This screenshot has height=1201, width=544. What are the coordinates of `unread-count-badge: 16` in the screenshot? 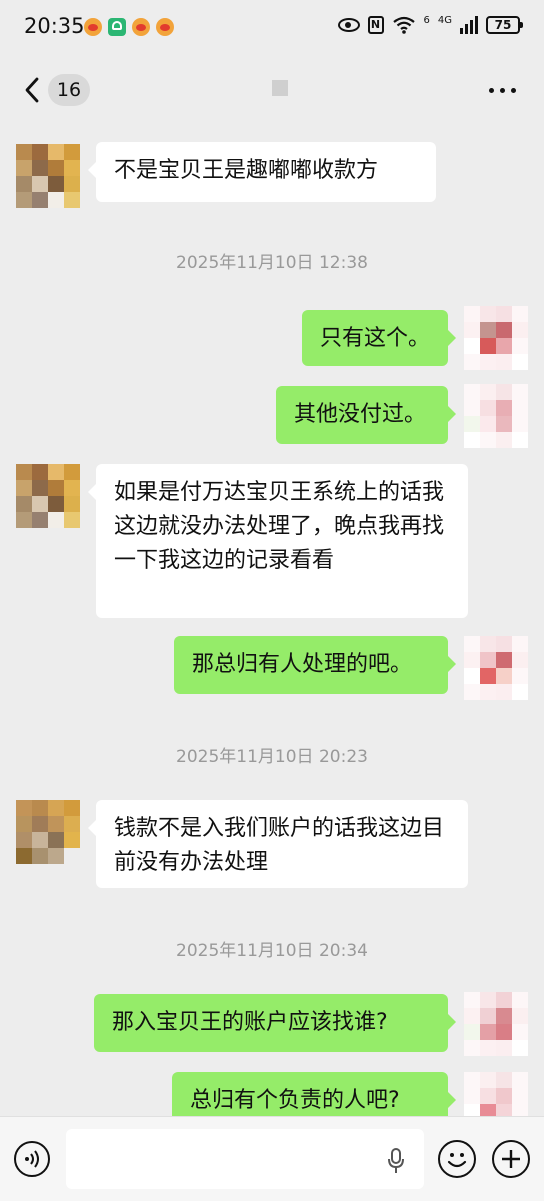 It's located at (69, 90).